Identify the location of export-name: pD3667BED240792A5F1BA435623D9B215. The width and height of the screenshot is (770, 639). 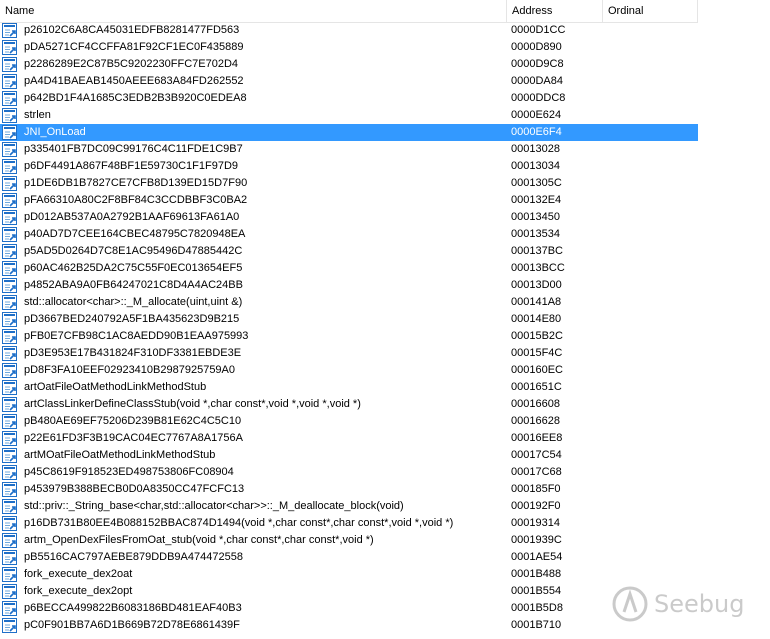
(132, 319).